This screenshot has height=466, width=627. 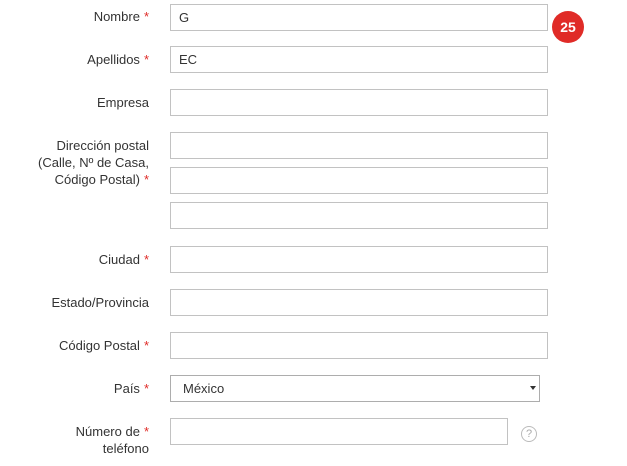 What do you see at coordinates (355, 388) in the screenshot?
I see `pais-select: México` at bounding box center [355, 388].